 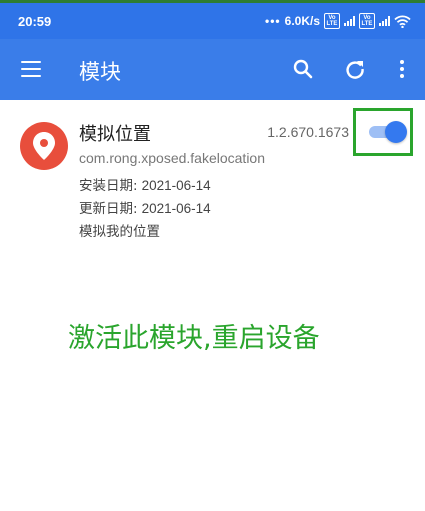 I want to click on update-date-row: 更新日期: 2021-06-14, so click(x=145, y=207).